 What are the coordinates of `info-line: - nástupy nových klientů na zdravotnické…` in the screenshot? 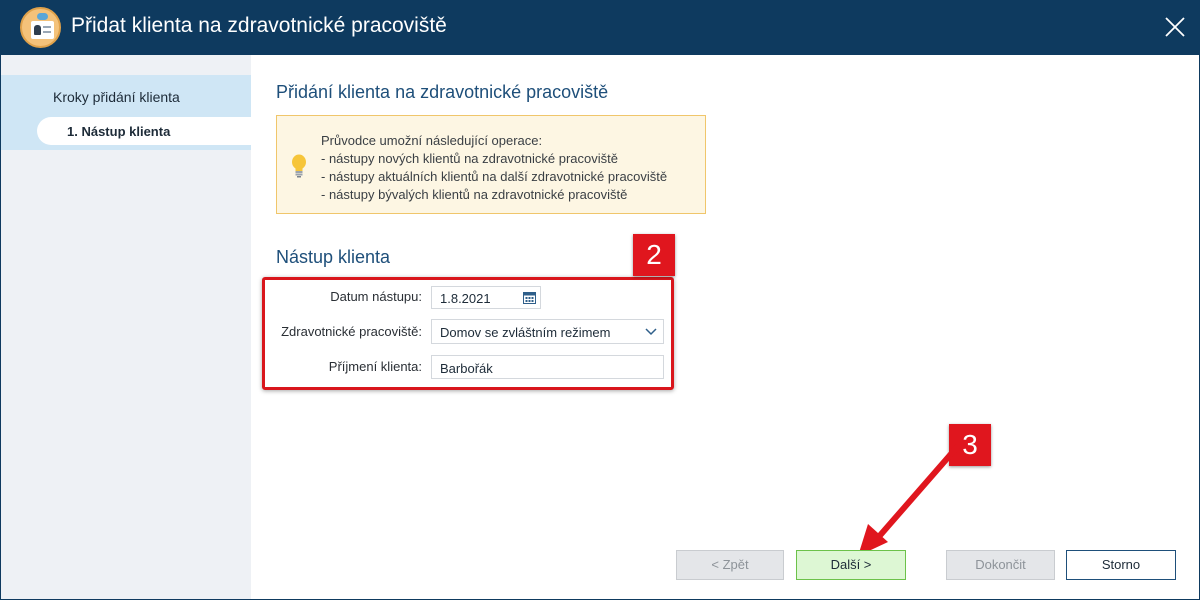 It's located at (469, 158).